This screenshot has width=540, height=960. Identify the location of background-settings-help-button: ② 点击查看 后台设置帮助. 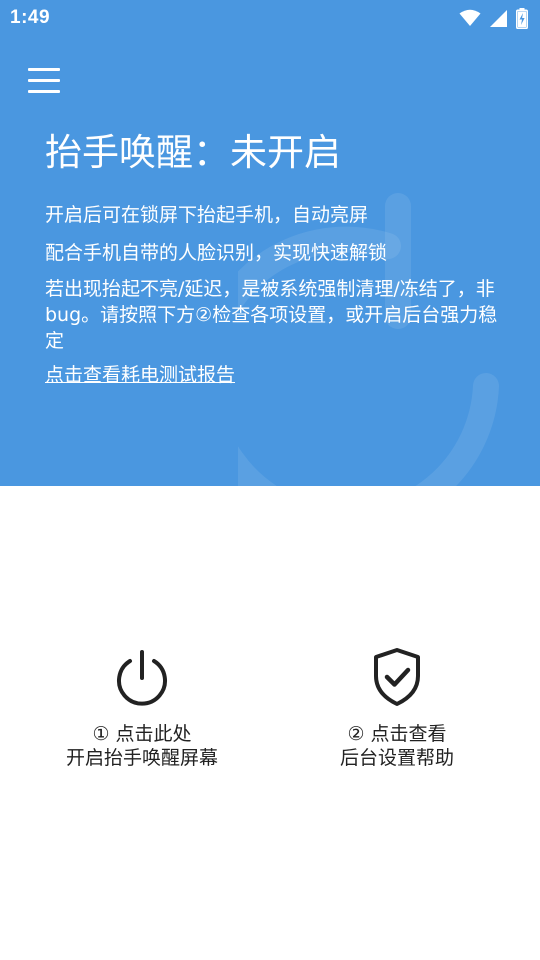
(397, 708).